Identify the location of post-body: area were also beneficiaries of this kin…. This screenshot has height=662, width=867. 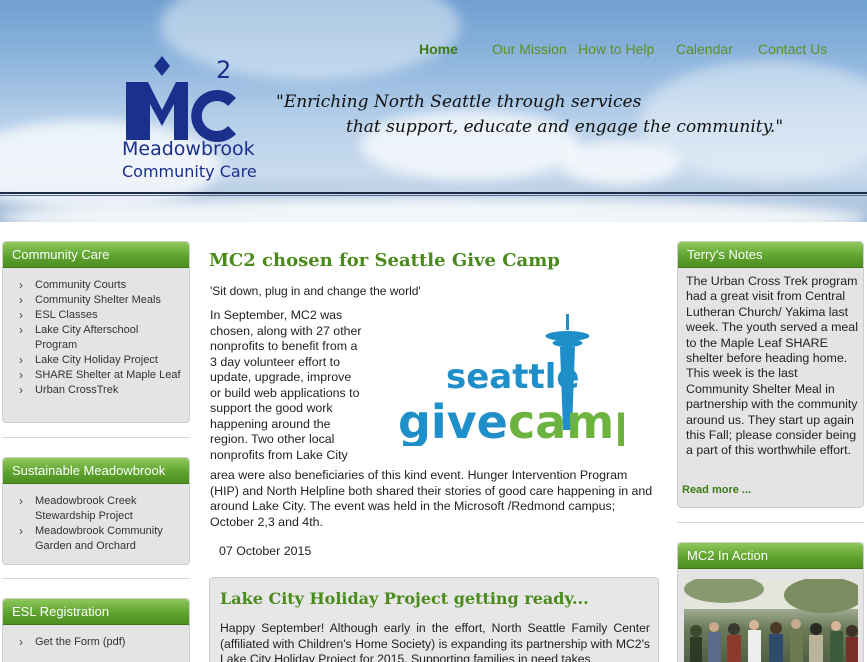
(431, 498).